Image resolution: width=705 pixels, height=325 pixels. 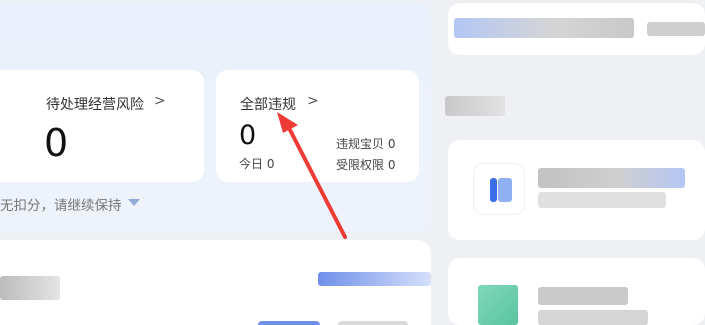 What do you see at coordinates (248, 135) in the screenshot?
I see `all-violations-count: 0` at bounding box center [248, 135].